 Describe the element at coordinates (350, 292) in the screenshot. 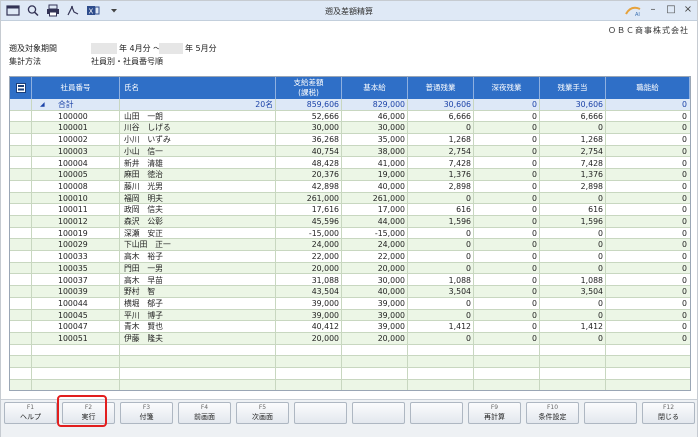

I see `table-row: 100039 野村 智 43,504 40,000 3,504 0 3,504 0` at that location.